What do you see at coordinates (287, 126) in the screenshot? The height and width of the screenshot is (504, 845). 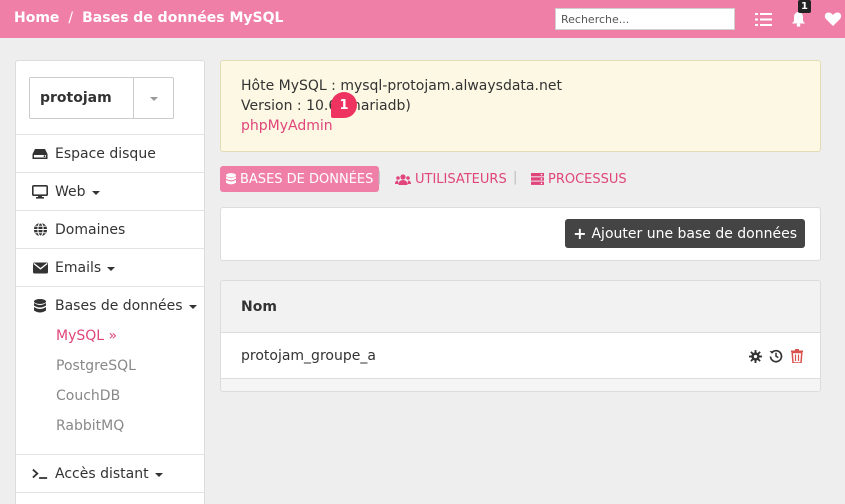 I see `phpmyadmin-link: phpMyAdmin` at bounding box center [287, 126].